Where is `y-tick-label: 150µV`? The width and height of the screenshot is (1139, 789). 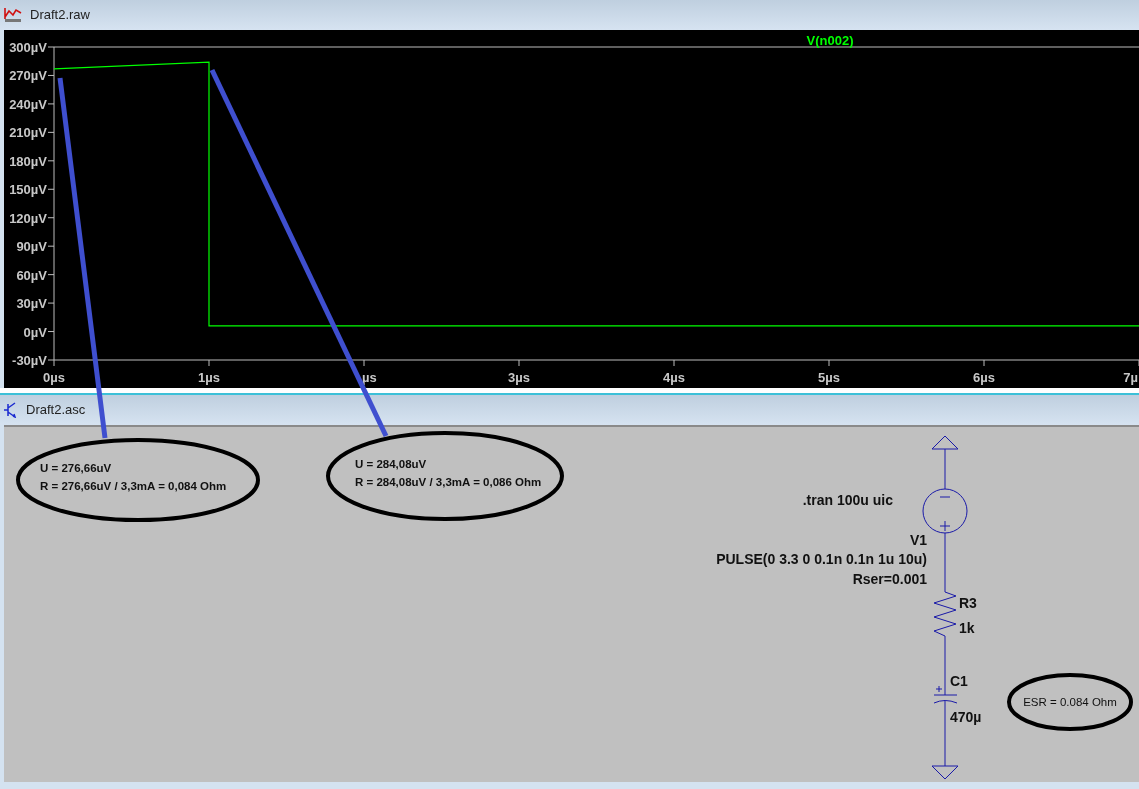
y-tick-label: 150µV is located at coordinates (28, 190).